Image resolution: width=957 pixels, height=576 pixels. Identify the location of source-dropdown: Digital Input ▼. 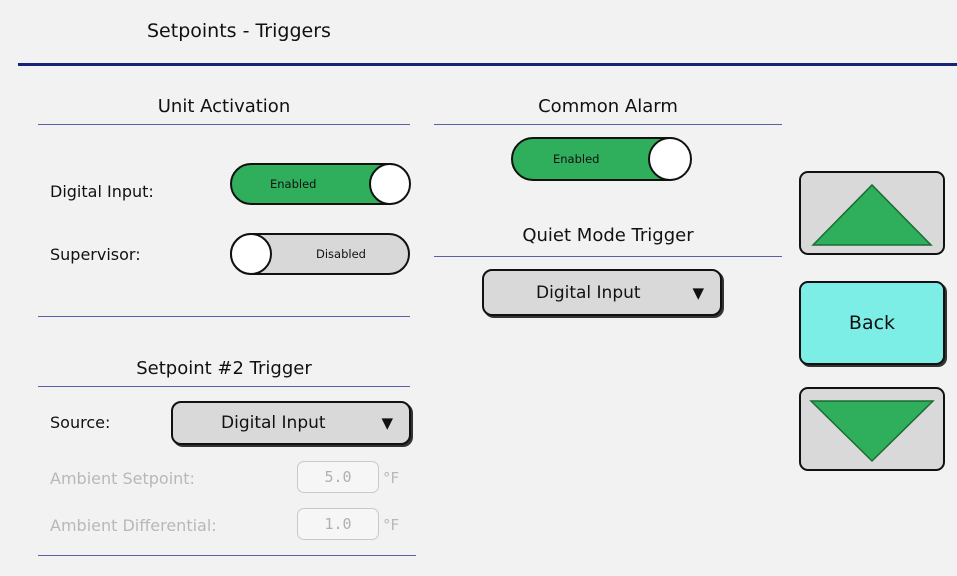
(291, 423).